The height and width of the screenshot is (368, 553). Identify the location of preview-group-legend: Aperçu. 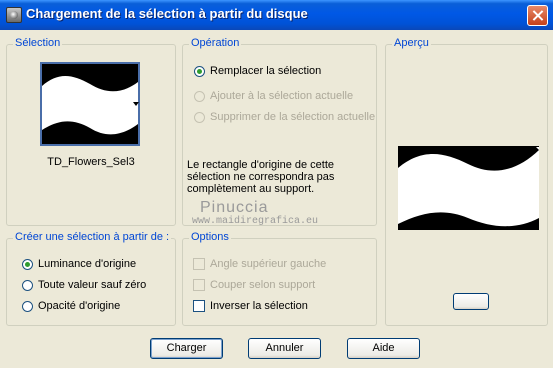
(411, 43).